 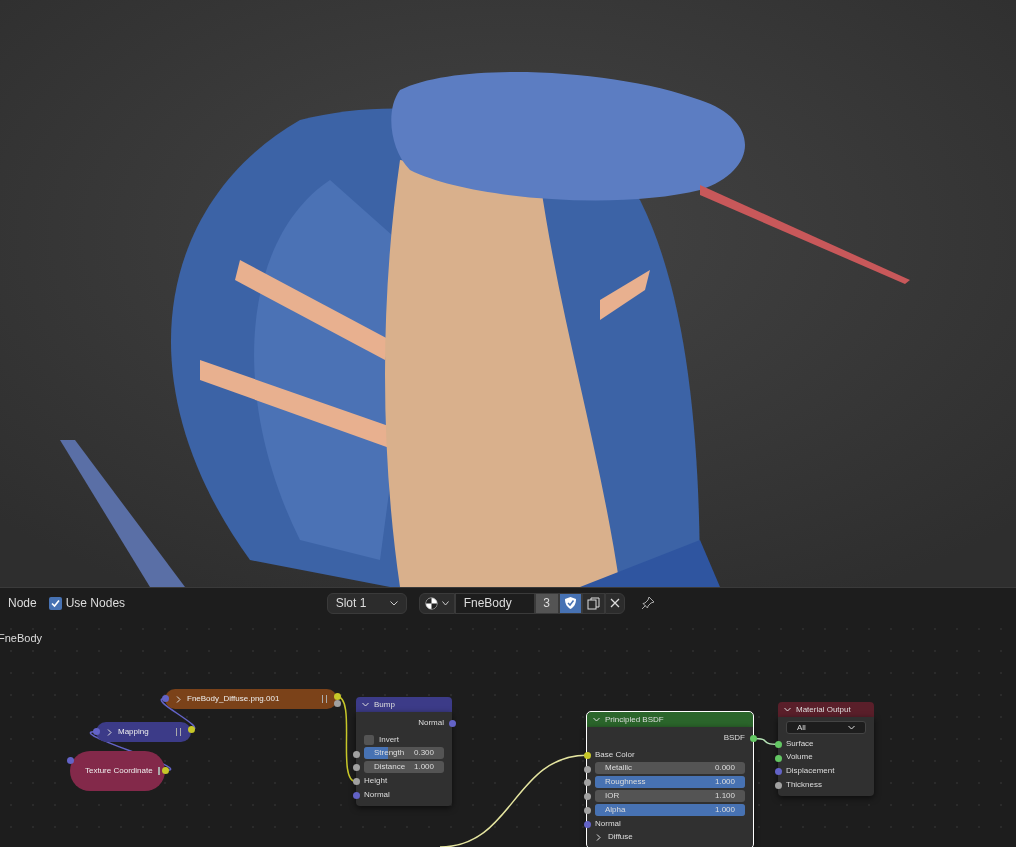 What do you see at coordinates (799, 757) in the screenshot?
I see `socket-label: Volume` at bounding box center [799, 757].